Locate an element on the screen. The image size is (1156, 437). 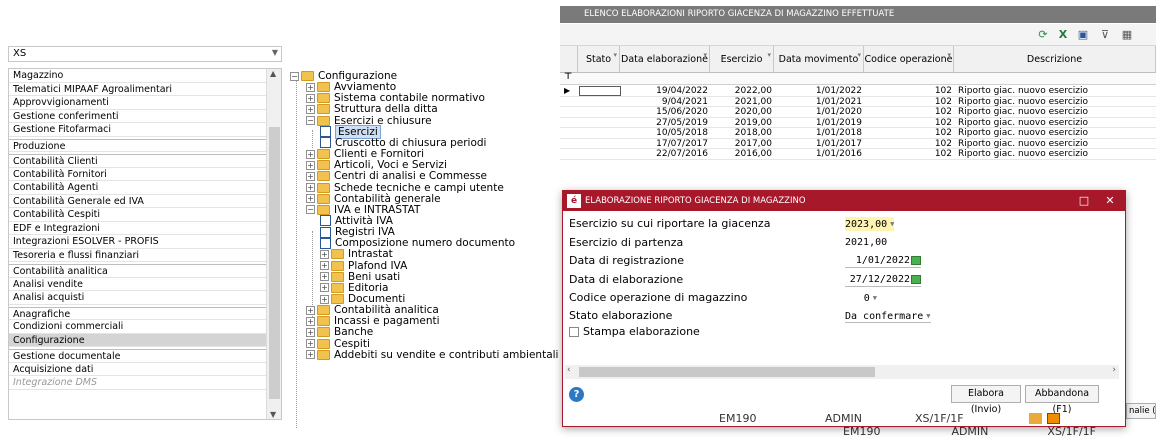
column-header: Esercizio ▾ is located at coordinates (742, 59).